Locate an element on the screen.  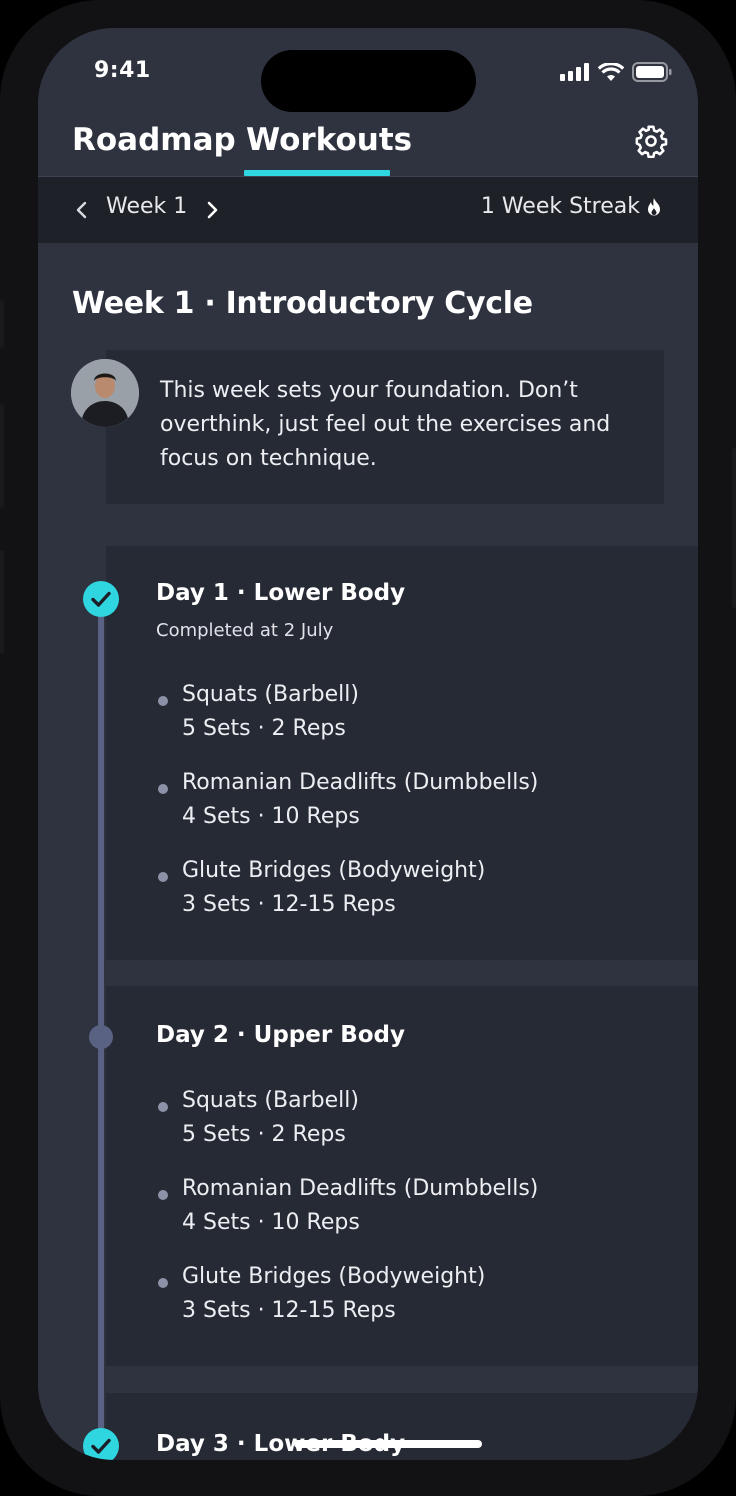
coach-avatar is located at coordinates (105, 393).